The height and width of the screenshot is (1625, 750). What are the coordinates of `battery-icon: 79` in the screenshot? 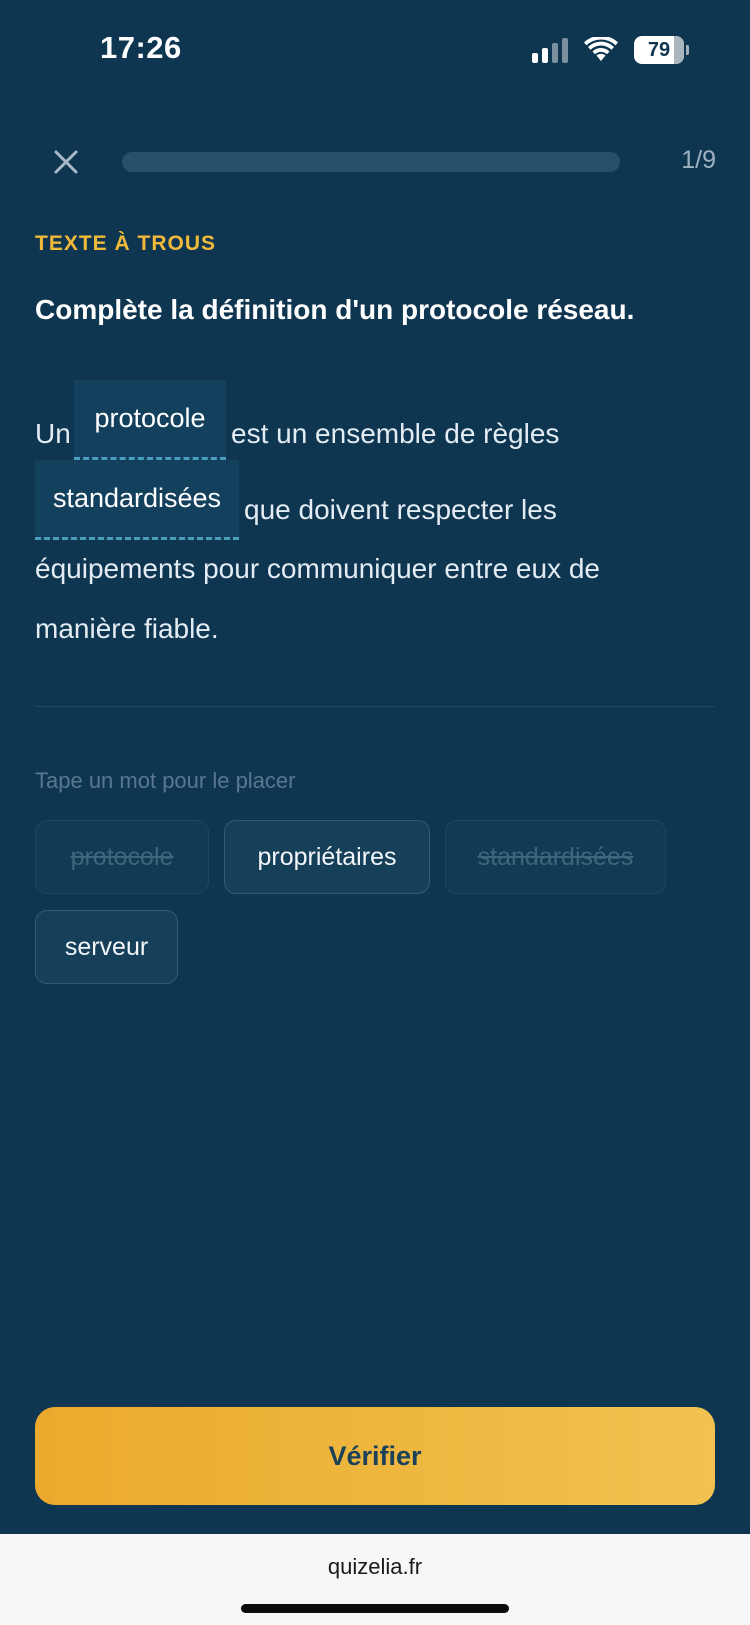 It's located at (661, 50).